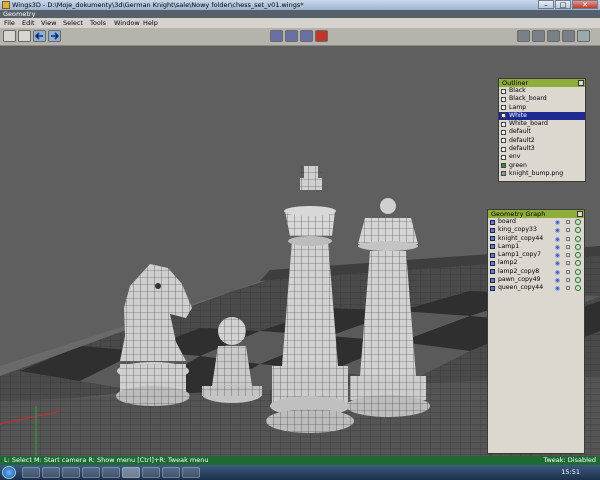  I want to click on menu-select: Select, so click(73, 23).